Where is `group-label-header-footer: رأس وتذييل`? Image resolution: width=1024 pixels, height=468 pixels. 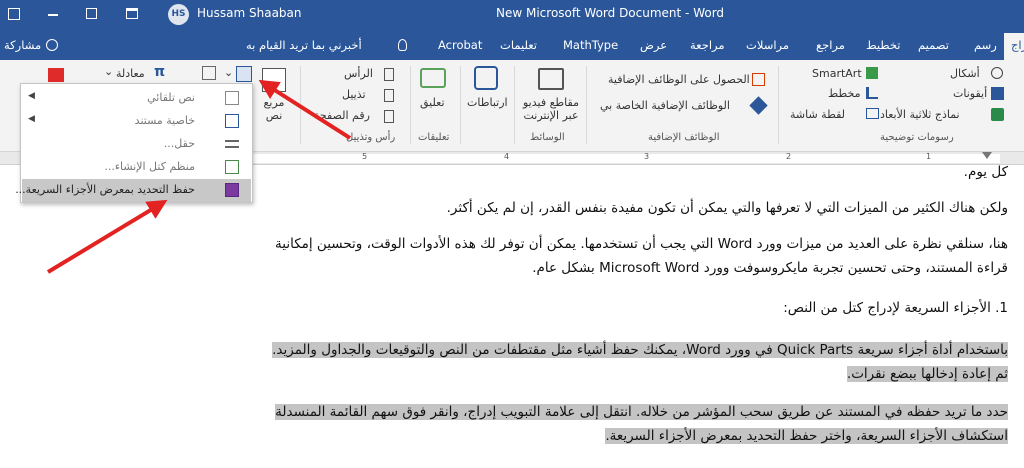 group-label-header-footer: رأس وتذييل is located at coordinates (371, 137).